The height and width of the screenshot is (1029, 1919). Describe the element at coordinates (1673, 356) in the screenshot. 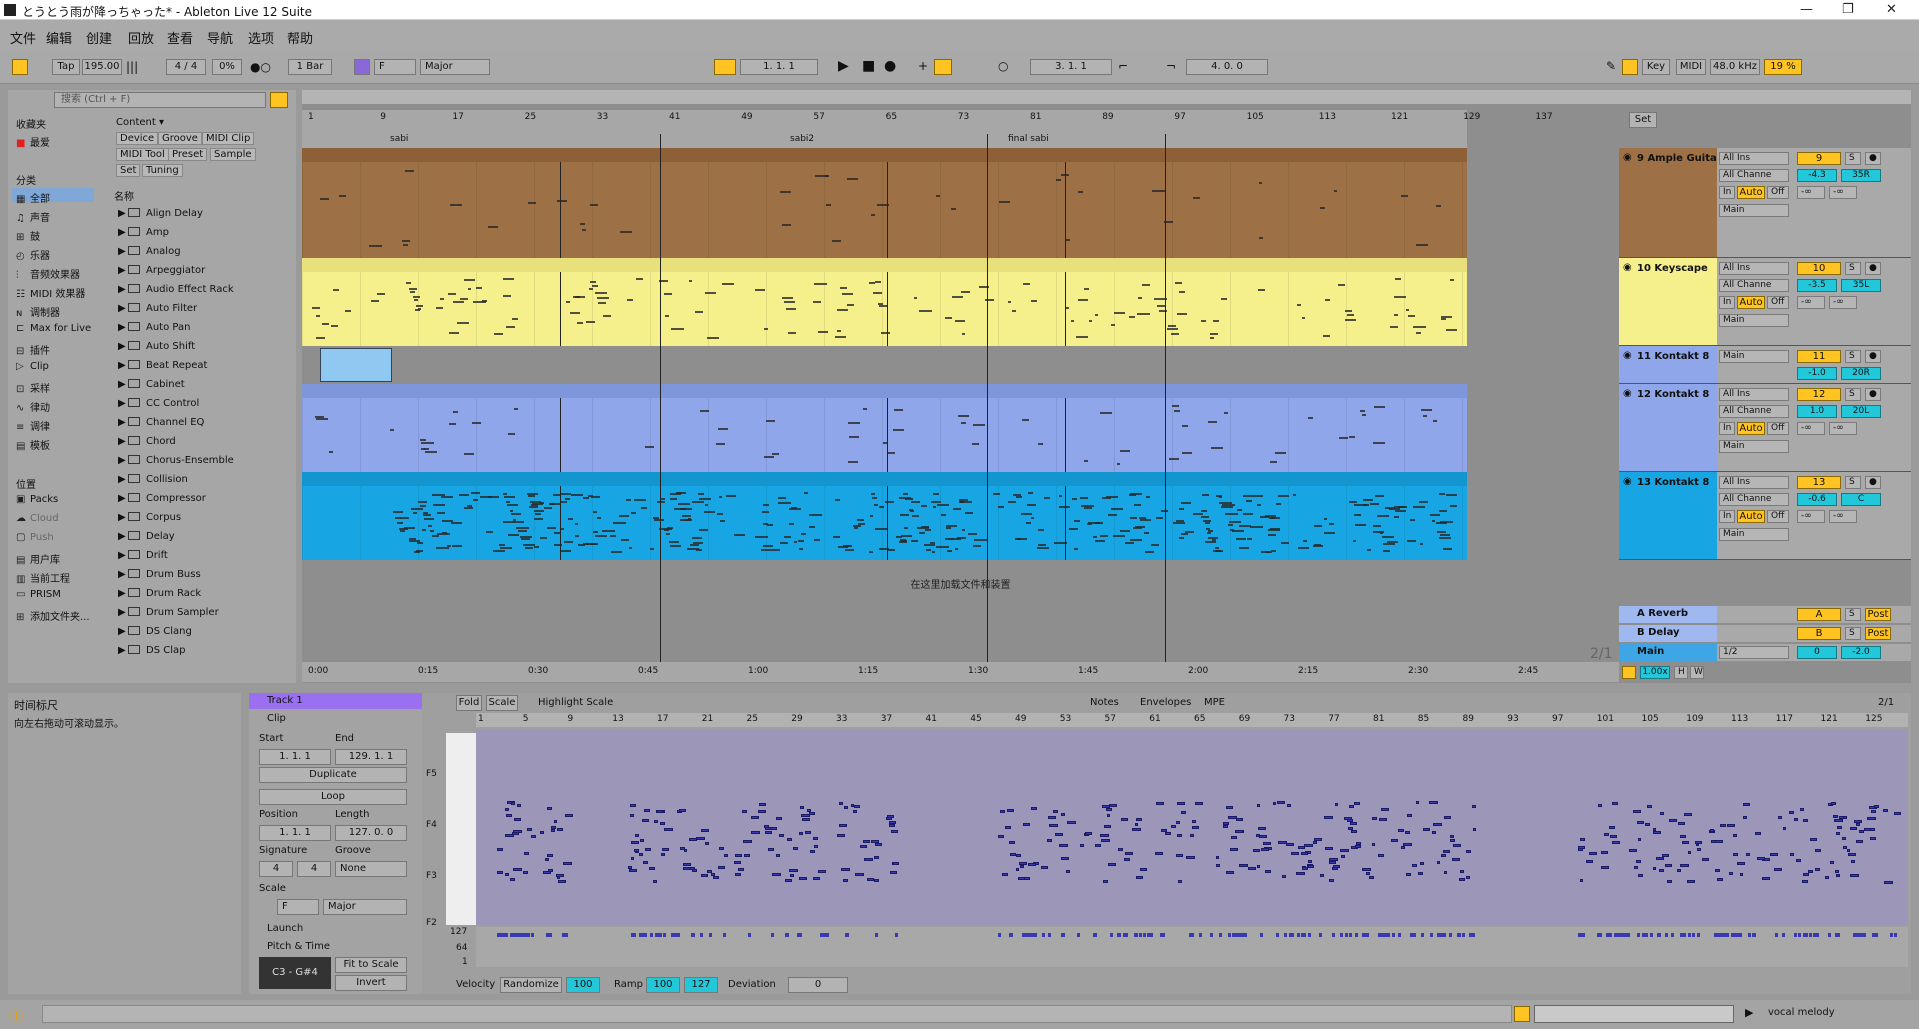

I see `track-name: 11 Kontakt 8` at that location.